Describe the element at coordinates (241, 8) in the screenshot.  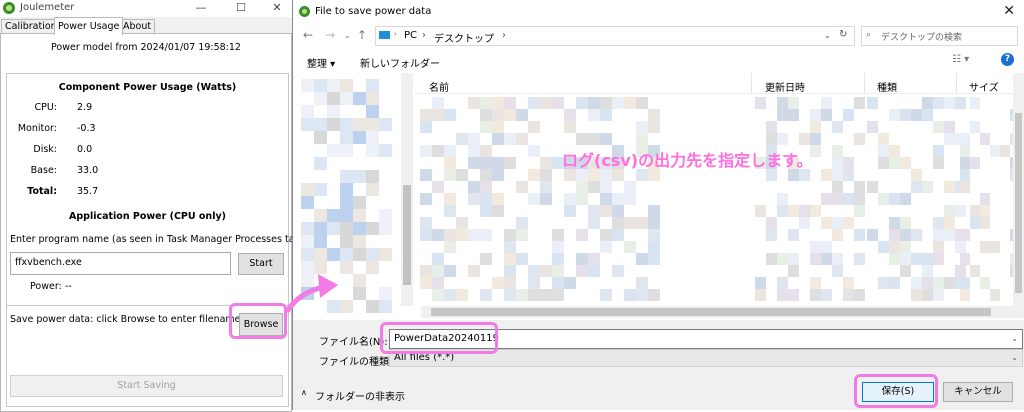
I see `maximize-button: ☐` at that location.